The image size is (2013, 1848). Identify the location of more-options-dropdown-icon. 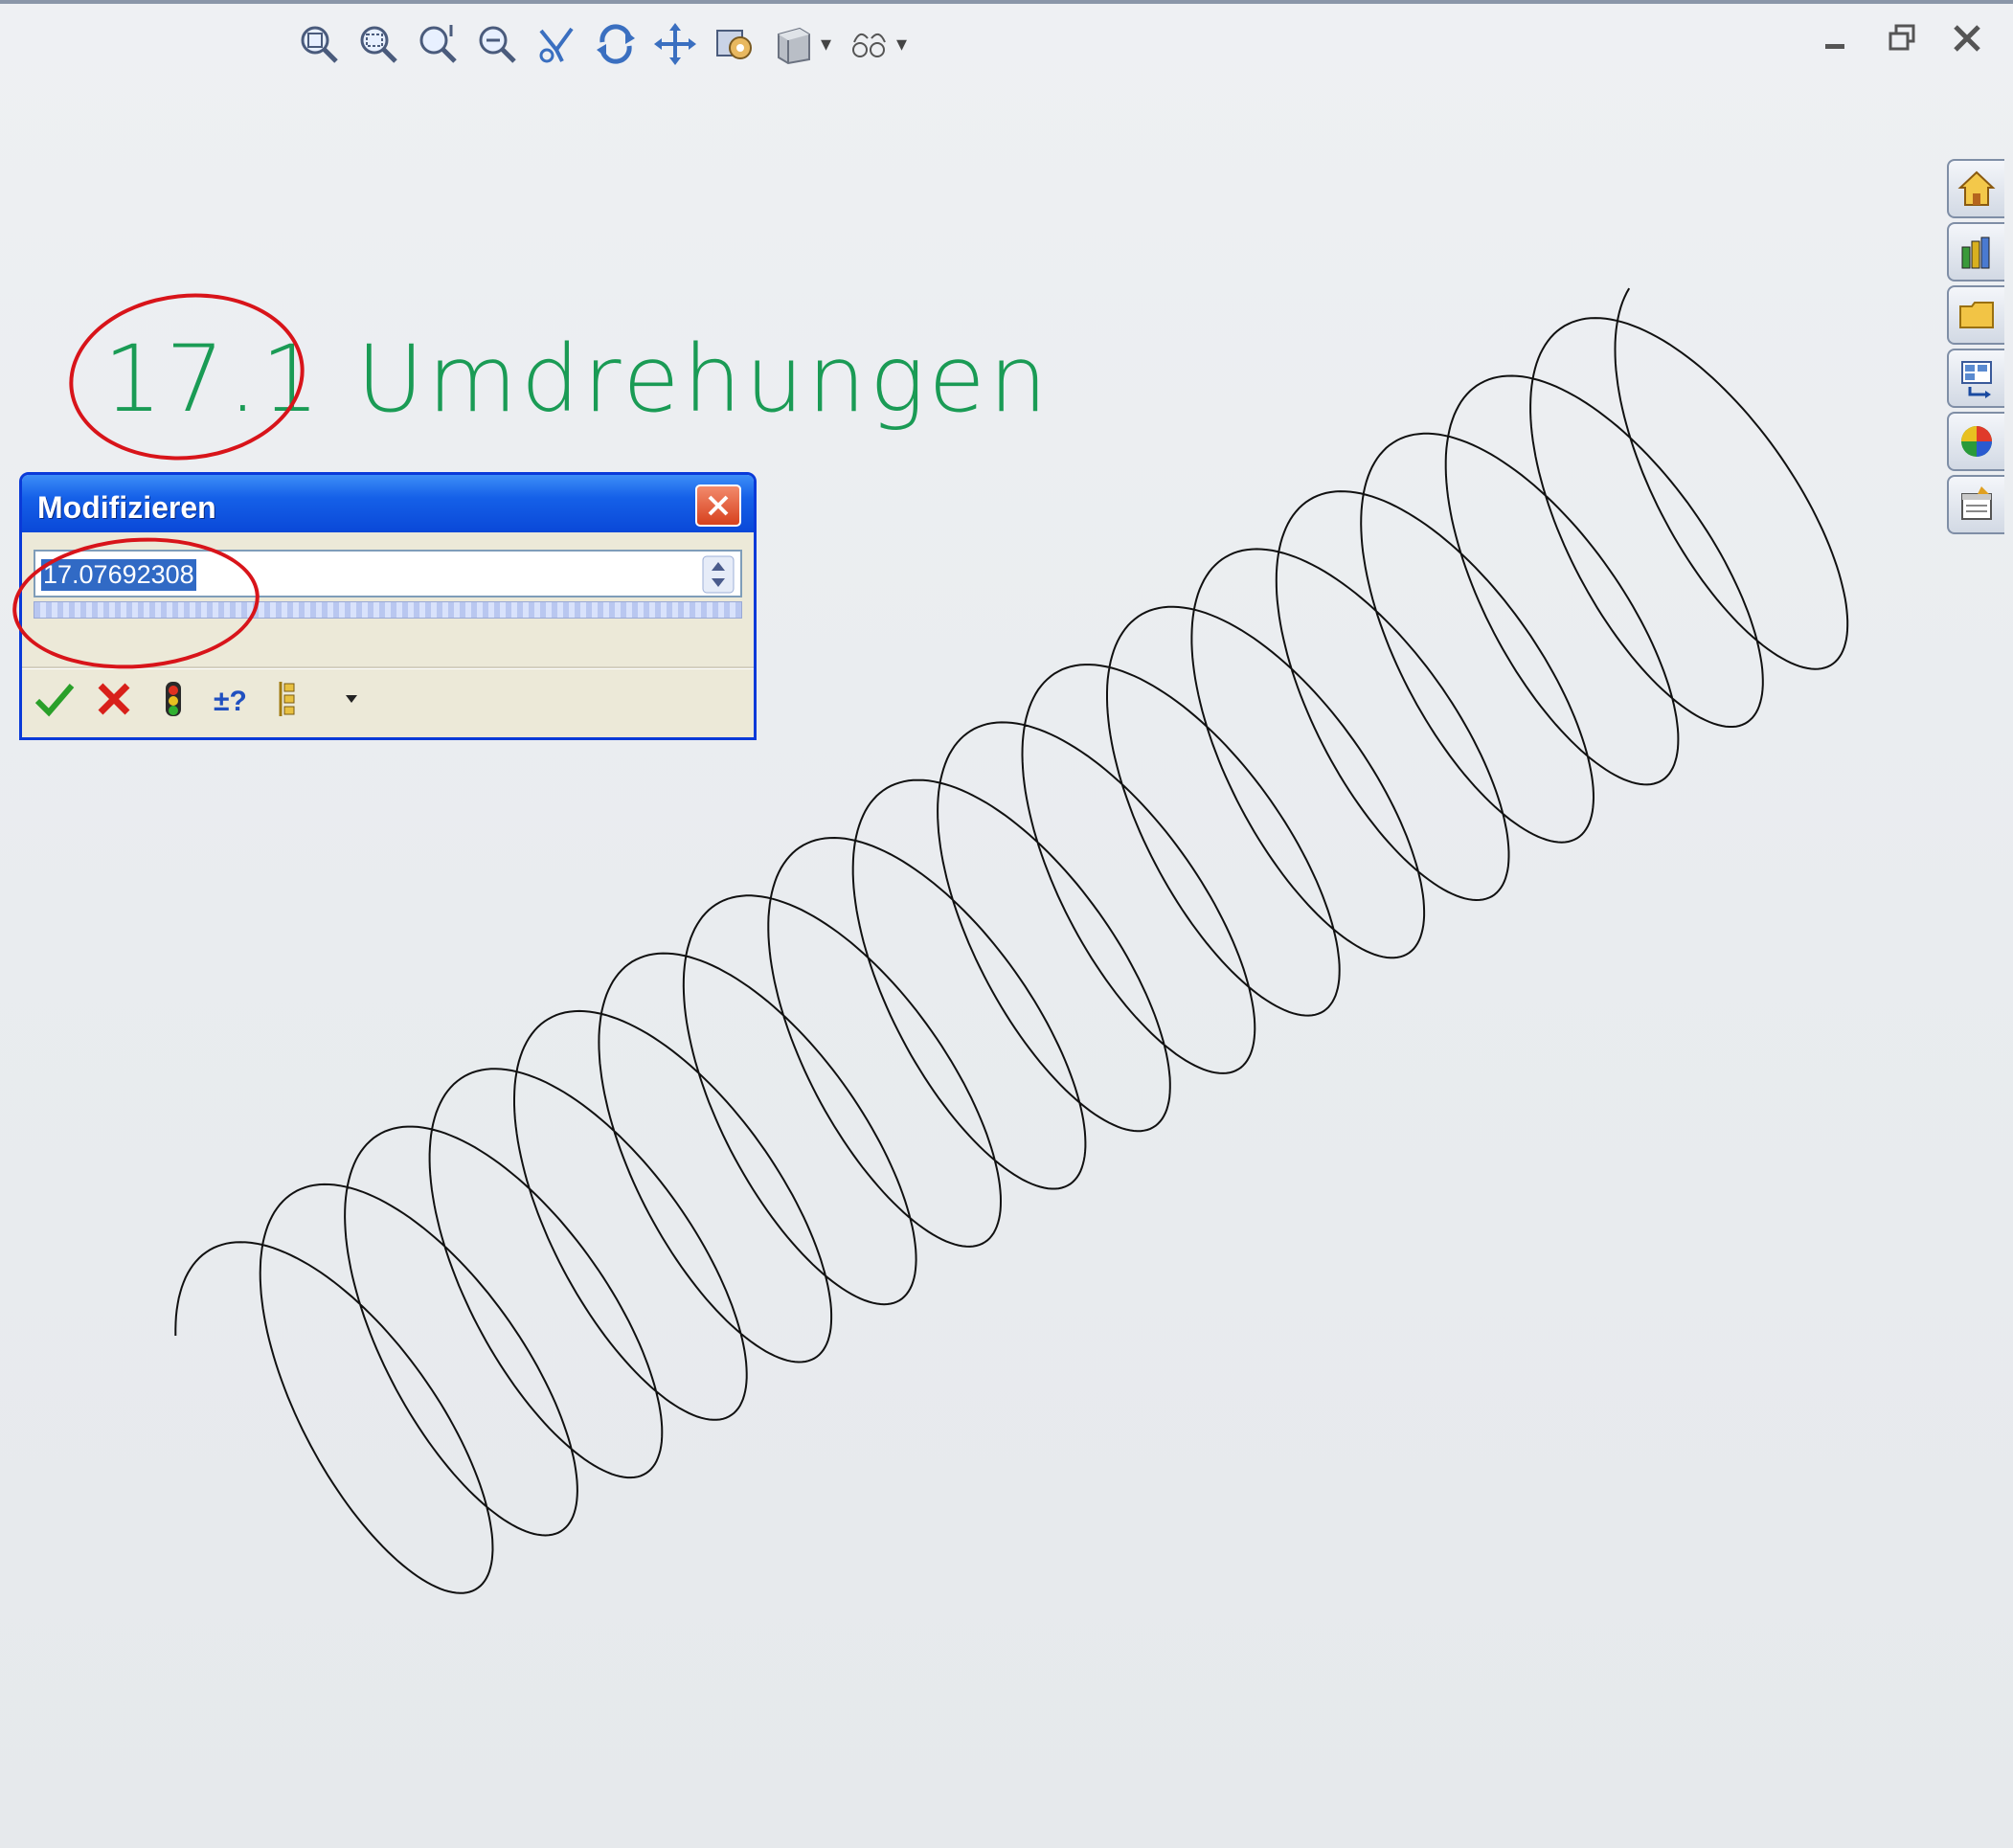
(351, 699).